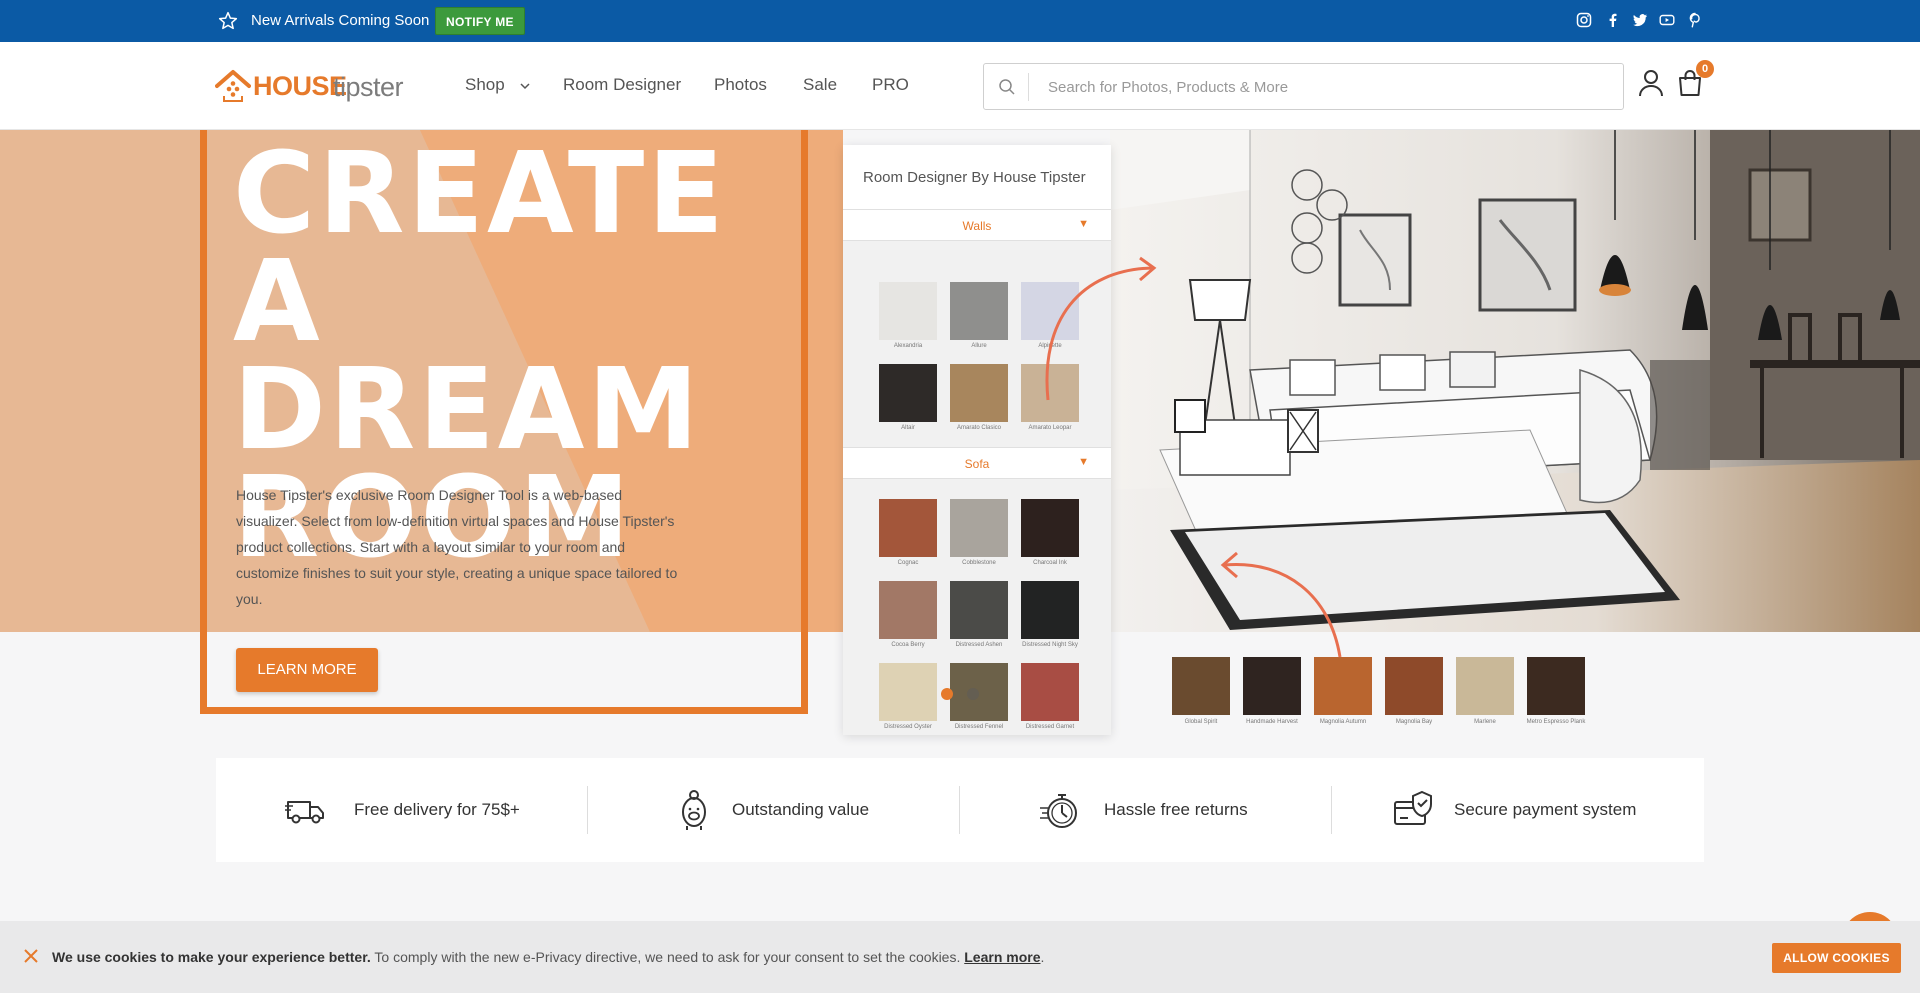 This screenshot has width=1920, height=993. I want to click on house-logo-icon, so click(233, 86).